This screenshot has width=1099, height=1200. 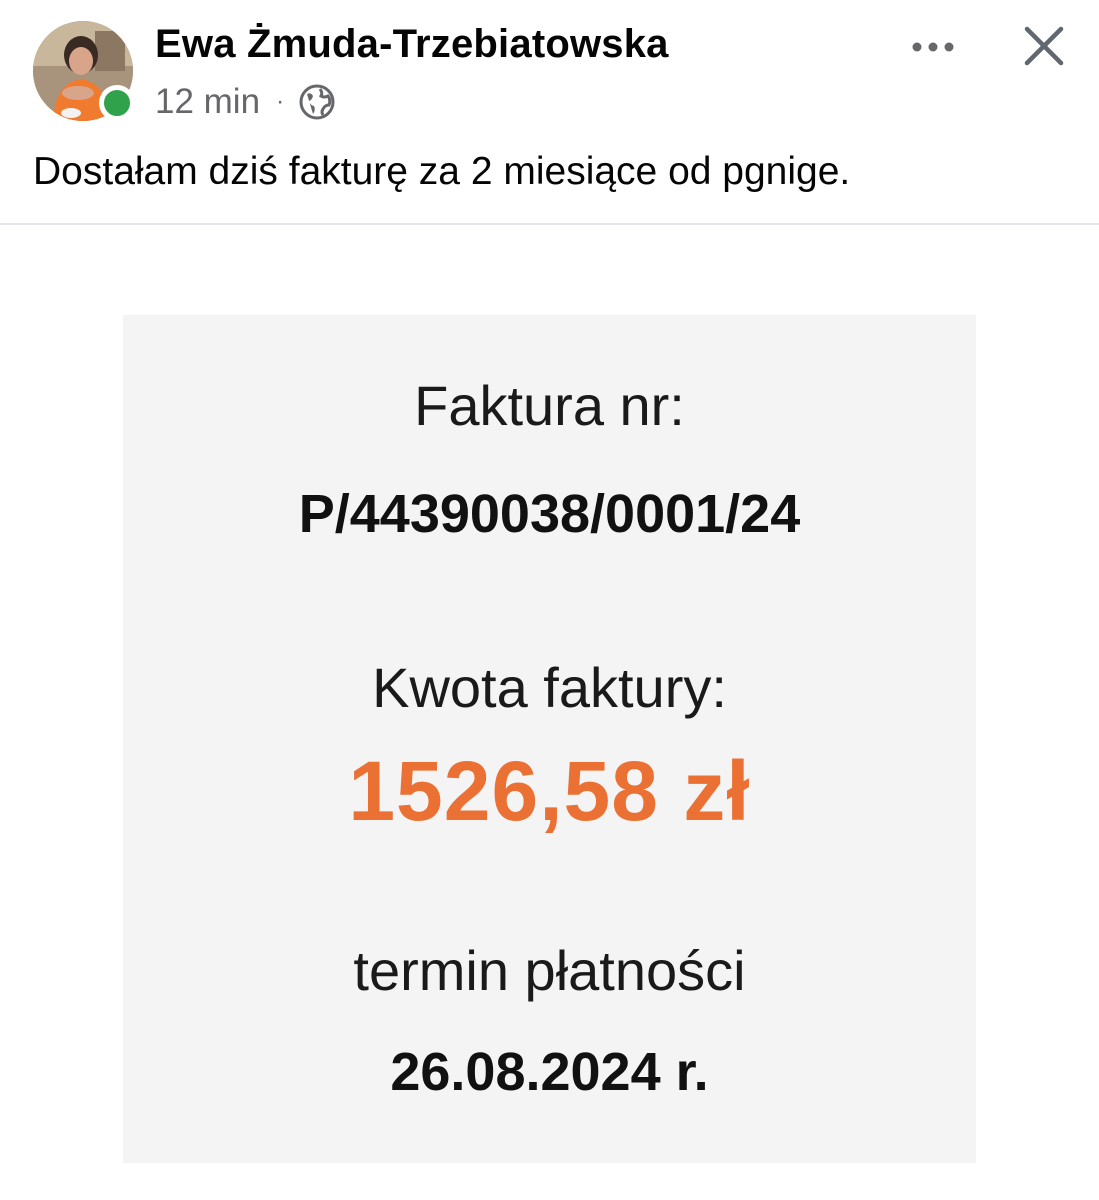 What do you see at coordinates (549, 687) in the screenshot?
I see `amount-label: Kwota faktury:` at bounding box center [549, 687].